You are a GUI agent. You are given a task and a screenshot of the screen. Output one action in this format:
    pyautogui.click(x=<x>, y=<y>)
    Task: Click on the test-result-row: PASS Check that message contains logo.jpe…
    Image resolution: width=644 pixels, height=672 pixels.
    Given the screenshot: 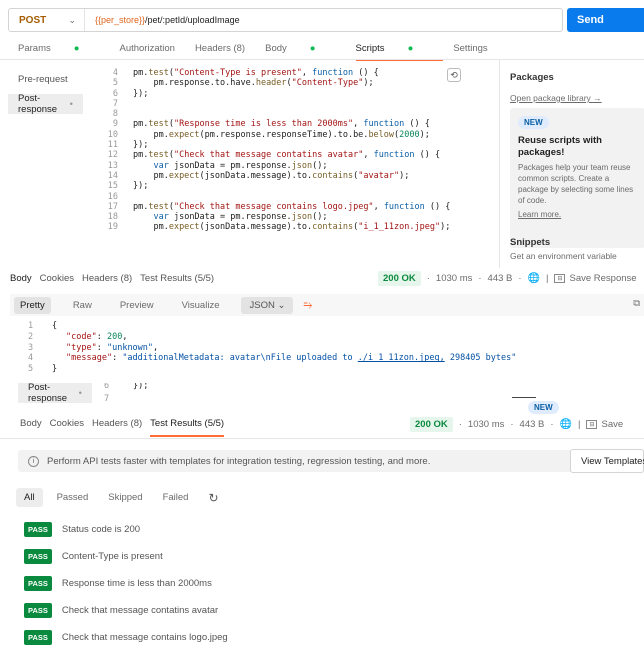 What is the action you would take?
    pyautogui.click(x=126, y=637)
    